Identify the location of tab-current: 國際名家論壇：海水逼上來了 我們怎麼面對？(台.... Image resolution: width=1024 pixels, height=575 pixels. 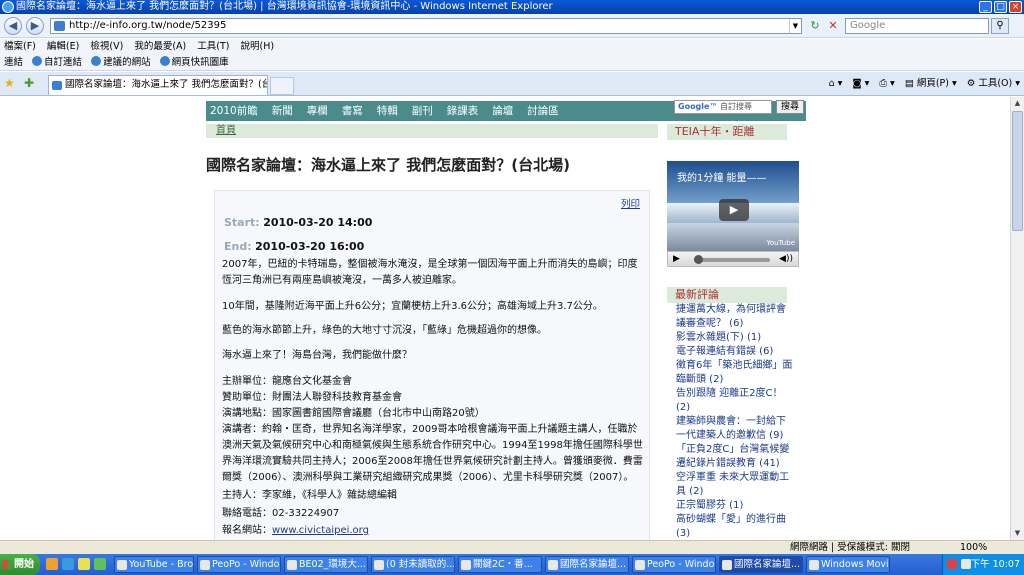
(158, 85).